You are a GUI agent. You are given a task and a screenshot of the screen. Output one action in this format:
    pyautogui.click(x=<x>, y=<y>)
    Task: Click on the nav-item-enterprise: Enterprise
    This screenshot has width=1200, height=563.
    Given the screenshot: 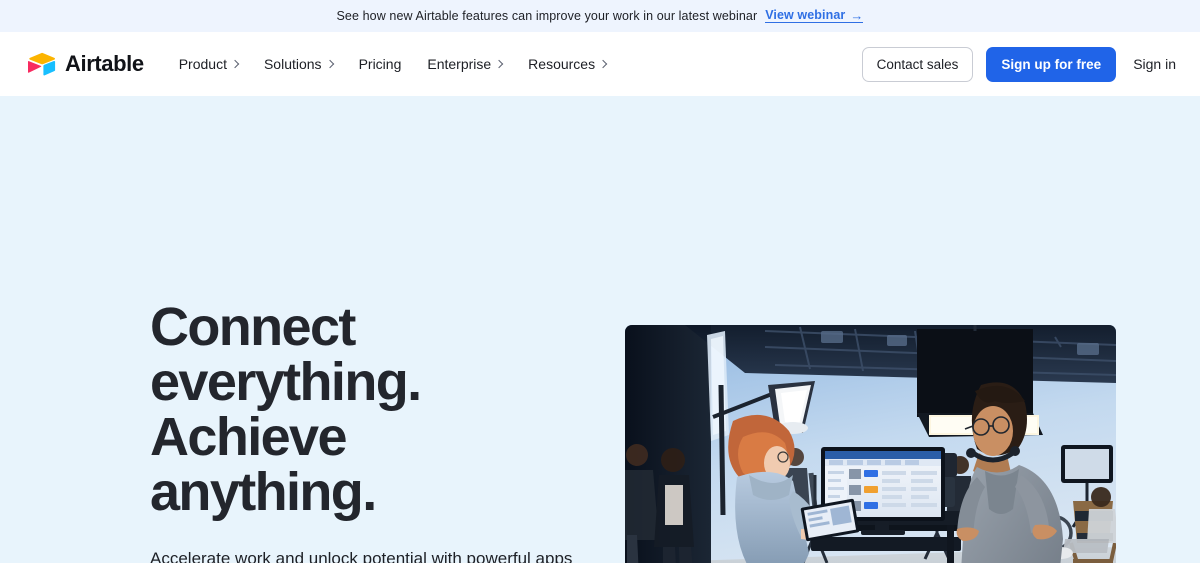 What is the action you would take?
    pyautogui.click(x=465, y=64)
    